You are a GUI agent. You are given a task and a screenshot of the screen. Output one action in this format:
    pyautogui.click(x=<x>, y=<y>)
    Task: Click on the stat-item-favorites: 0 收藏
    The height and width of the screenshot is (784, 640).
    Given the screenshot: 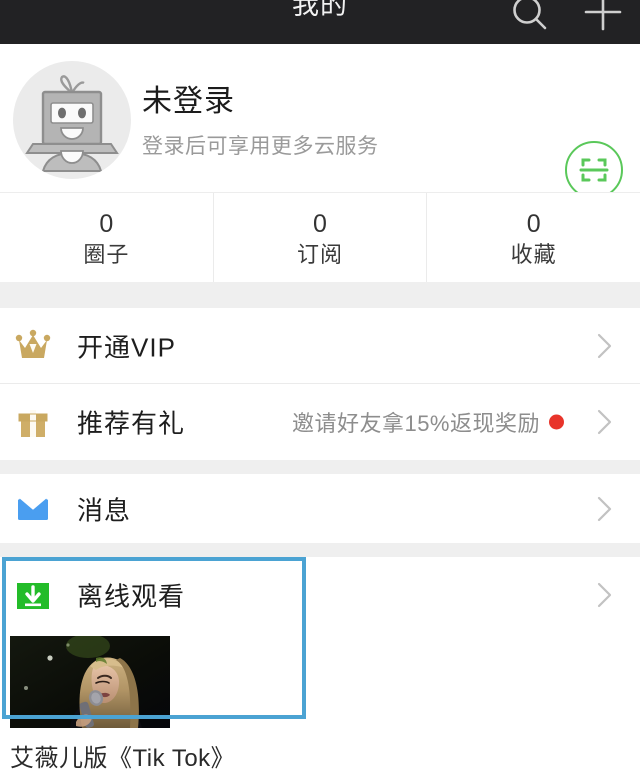 What is the action you would take?
    pyautogui.click(x=533, y=238)
    